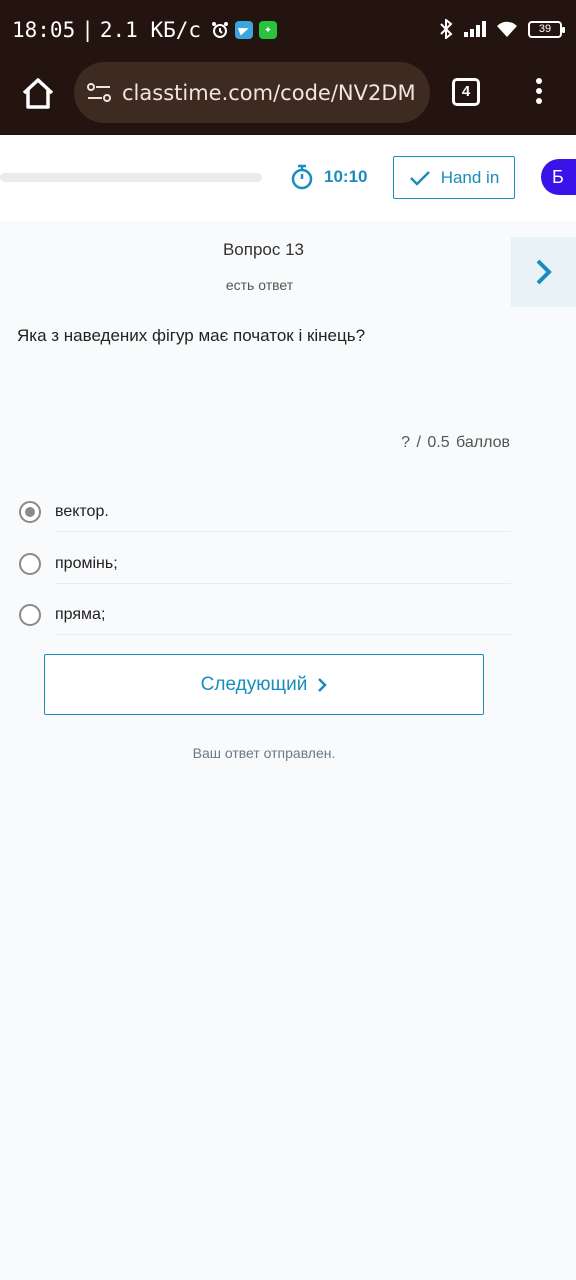  What do you see at coordinates (302, 177) in the screenshot?
I see `stopwatch-icon` at bounding box center [302, 177].